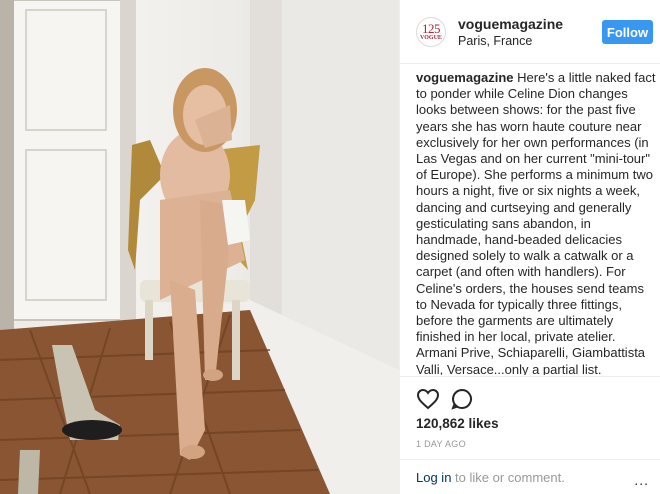  I want to click on avatar-brand: VOGUE, so click(431, 38).